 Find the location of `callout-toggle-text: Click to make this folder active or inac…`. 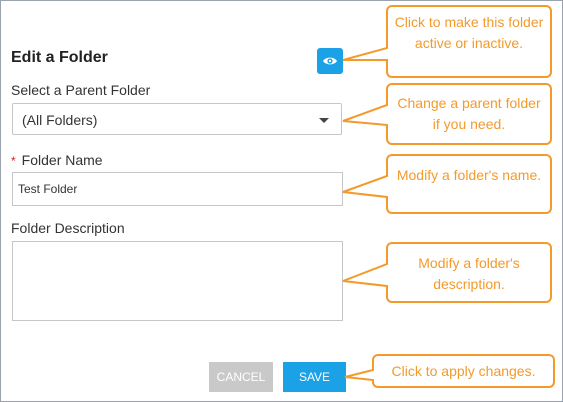

callout-toggle-text: Click to make this folder active or inac… is located at coordinates (469, 32).